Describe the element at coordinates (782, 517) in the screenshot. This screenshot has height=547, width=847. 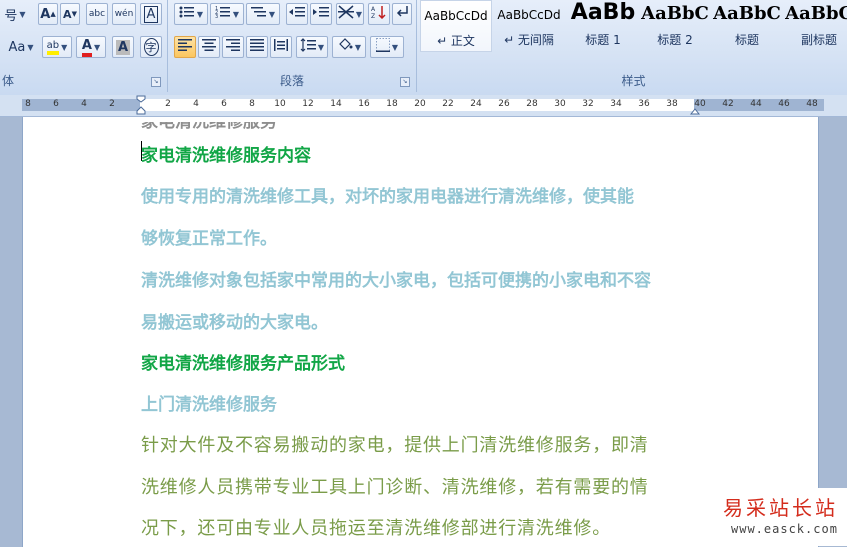
I see `site-watermark: 易采站长站 www.easck.com` at that location.